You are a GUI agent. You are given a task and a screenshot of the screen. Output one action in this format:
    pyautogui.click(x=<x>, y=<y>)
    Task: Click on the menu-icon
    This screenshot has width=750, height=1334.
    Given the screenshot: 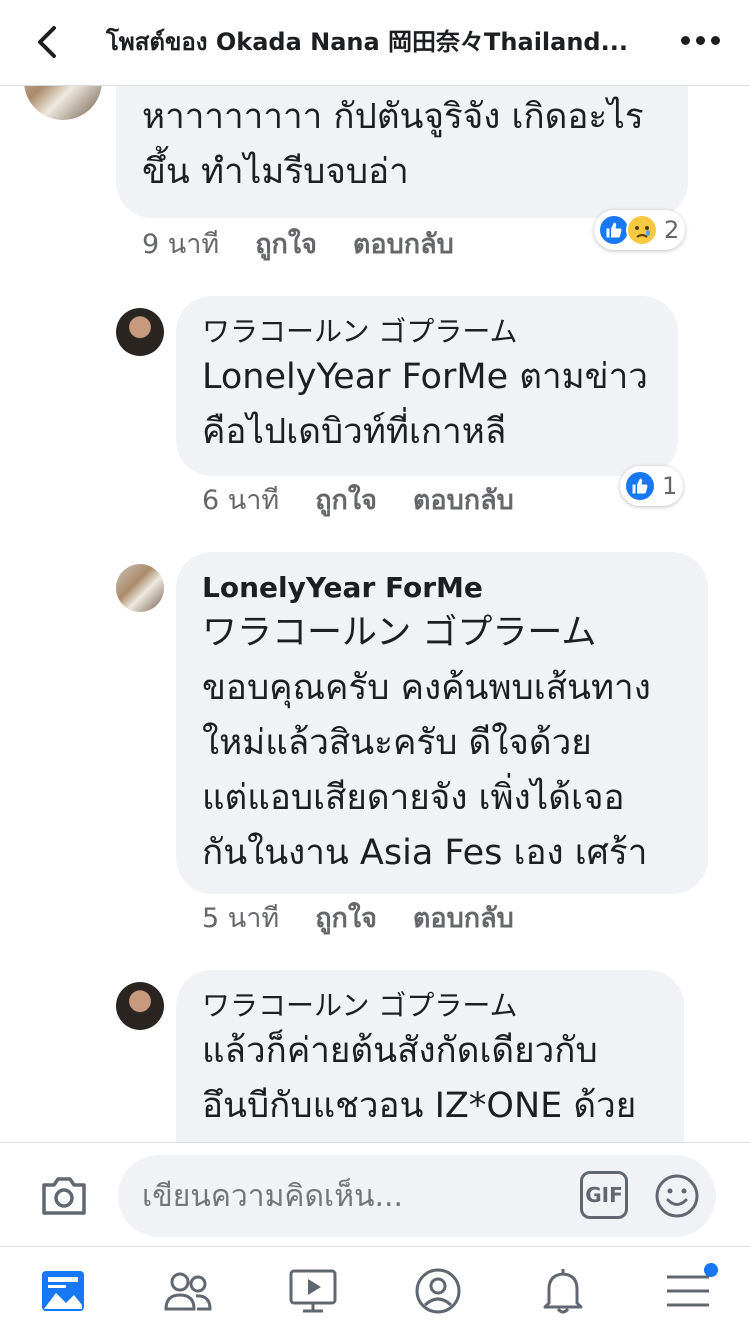 What is the action you would take?
    pyautogui.click(x=687, y=1290)
    